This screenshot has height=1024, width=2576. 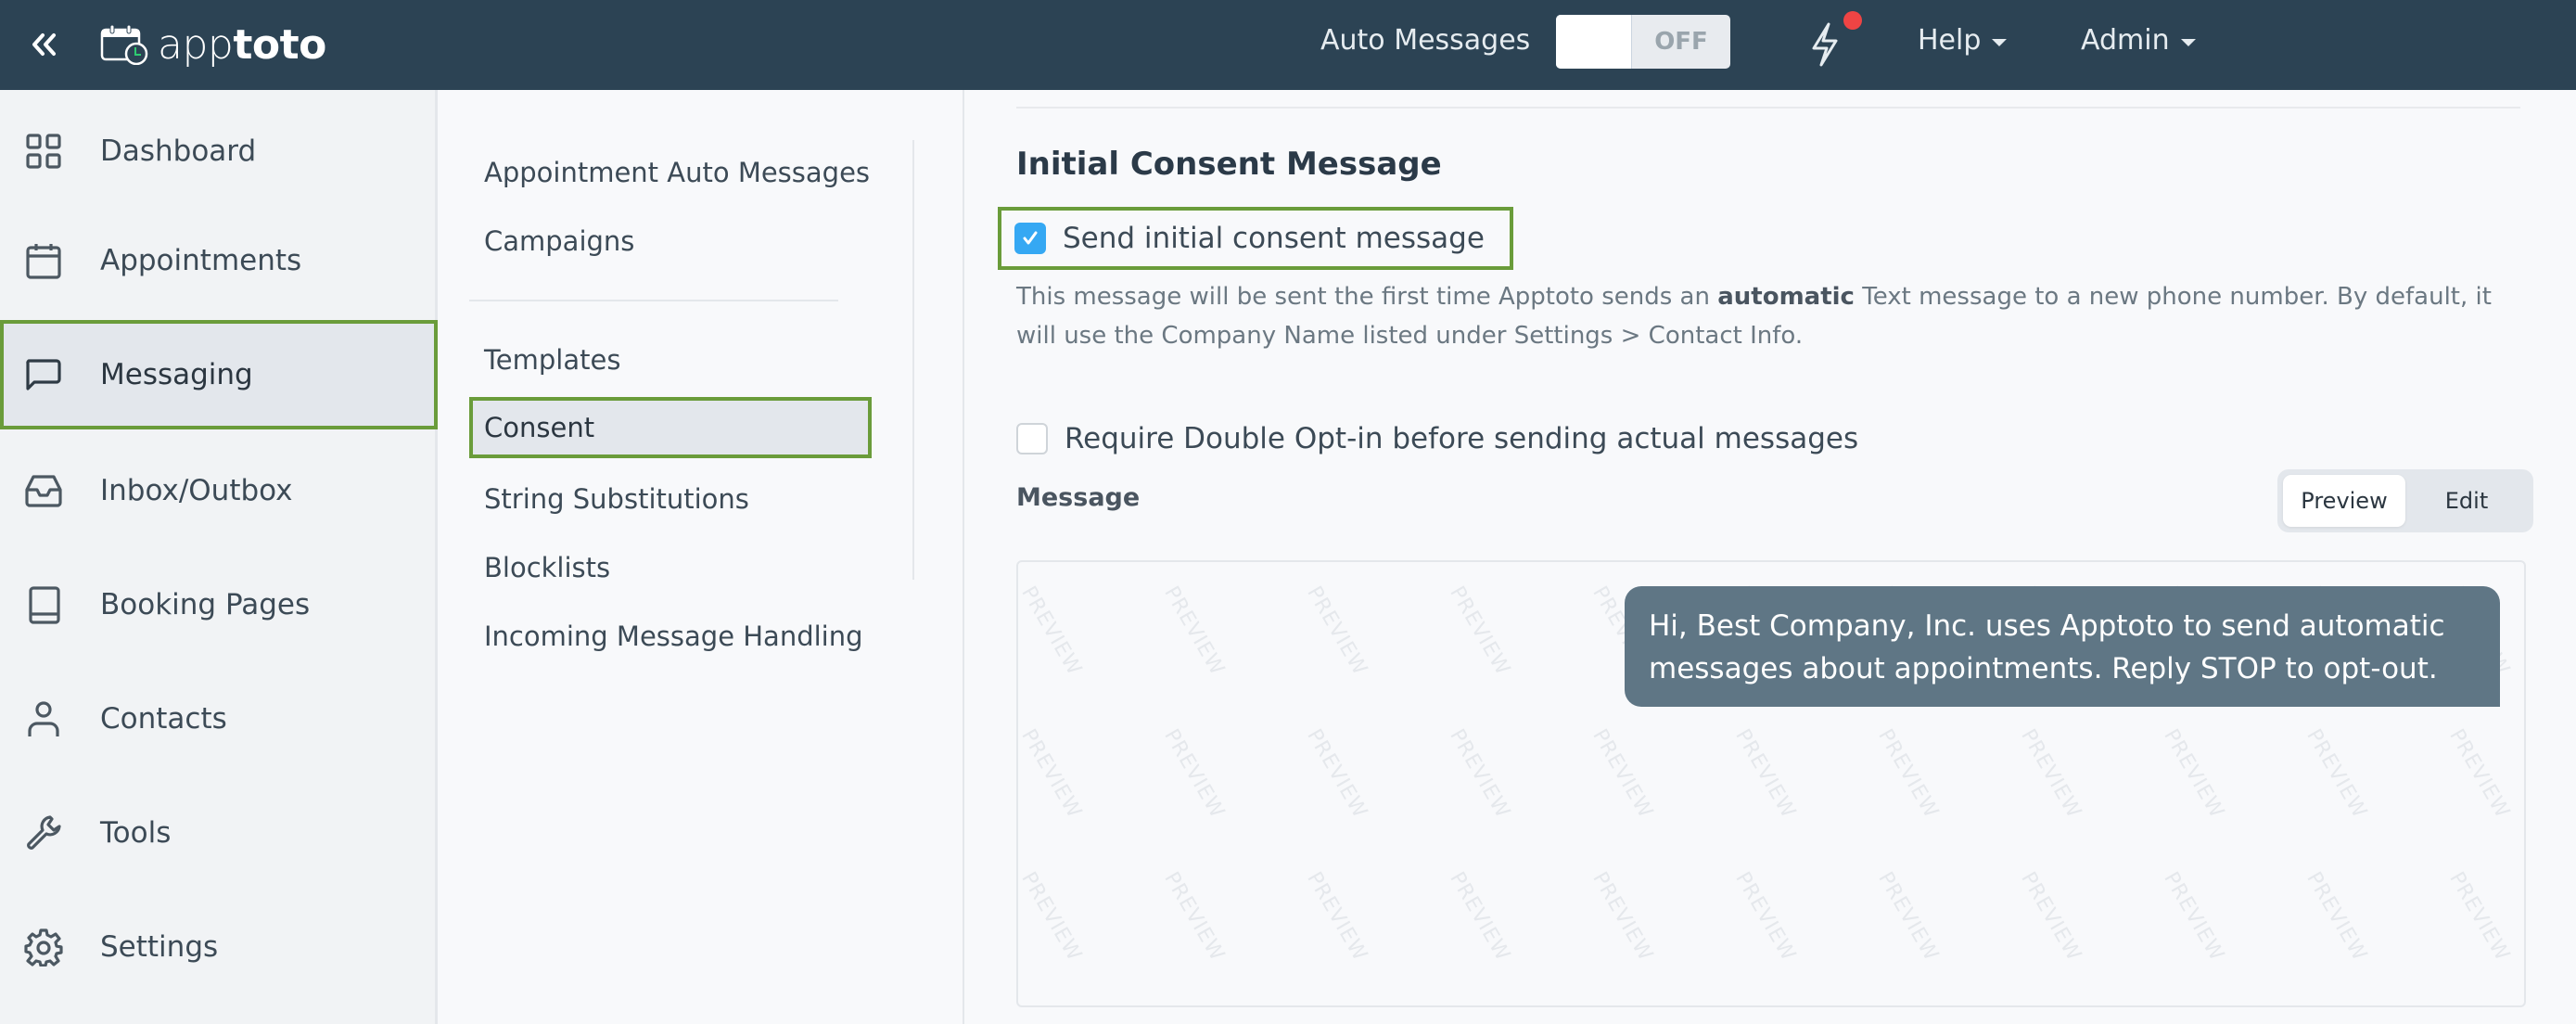 What do you see at coordinates (124, 44) in the screenshot?
I see `calendar-clock-logo-icon` at bounding box center [124, 44].